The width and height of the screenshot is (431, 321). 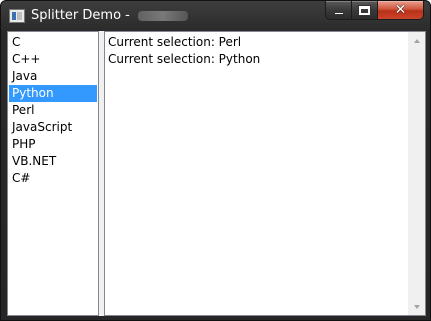 I want to click on caption-buttons: ✕, so click(x=374, y=10).